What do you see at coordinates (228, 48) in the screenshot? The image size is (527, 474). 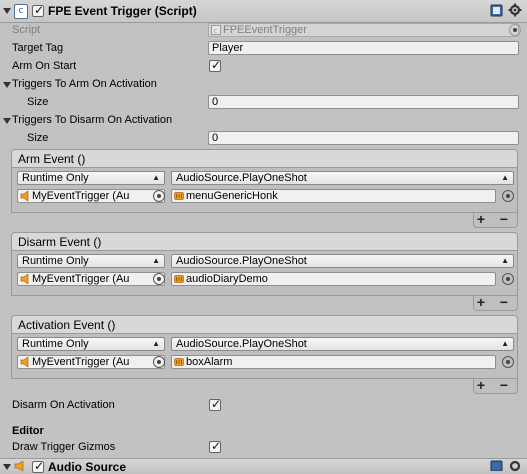 I see `target-tag-value: Player` at bounding box center [228, 48].